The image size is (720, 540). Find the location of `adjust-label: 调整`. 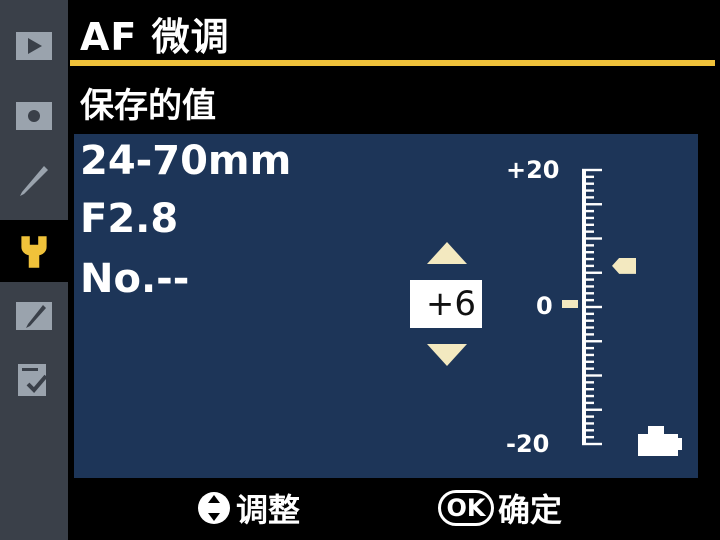

adjust-label: 调整 is located at coordinates (268, 510).